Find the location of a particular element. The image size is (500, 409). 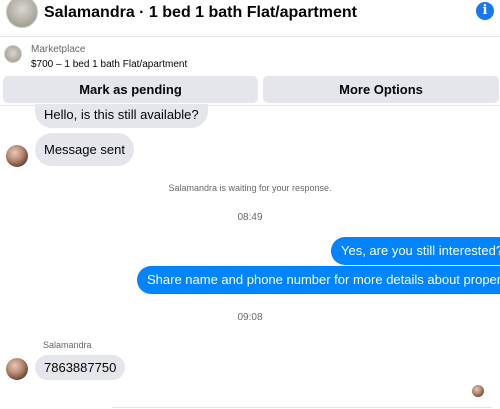

message-incoming: Hello, is this still available? is located at coordinates (121, 116).